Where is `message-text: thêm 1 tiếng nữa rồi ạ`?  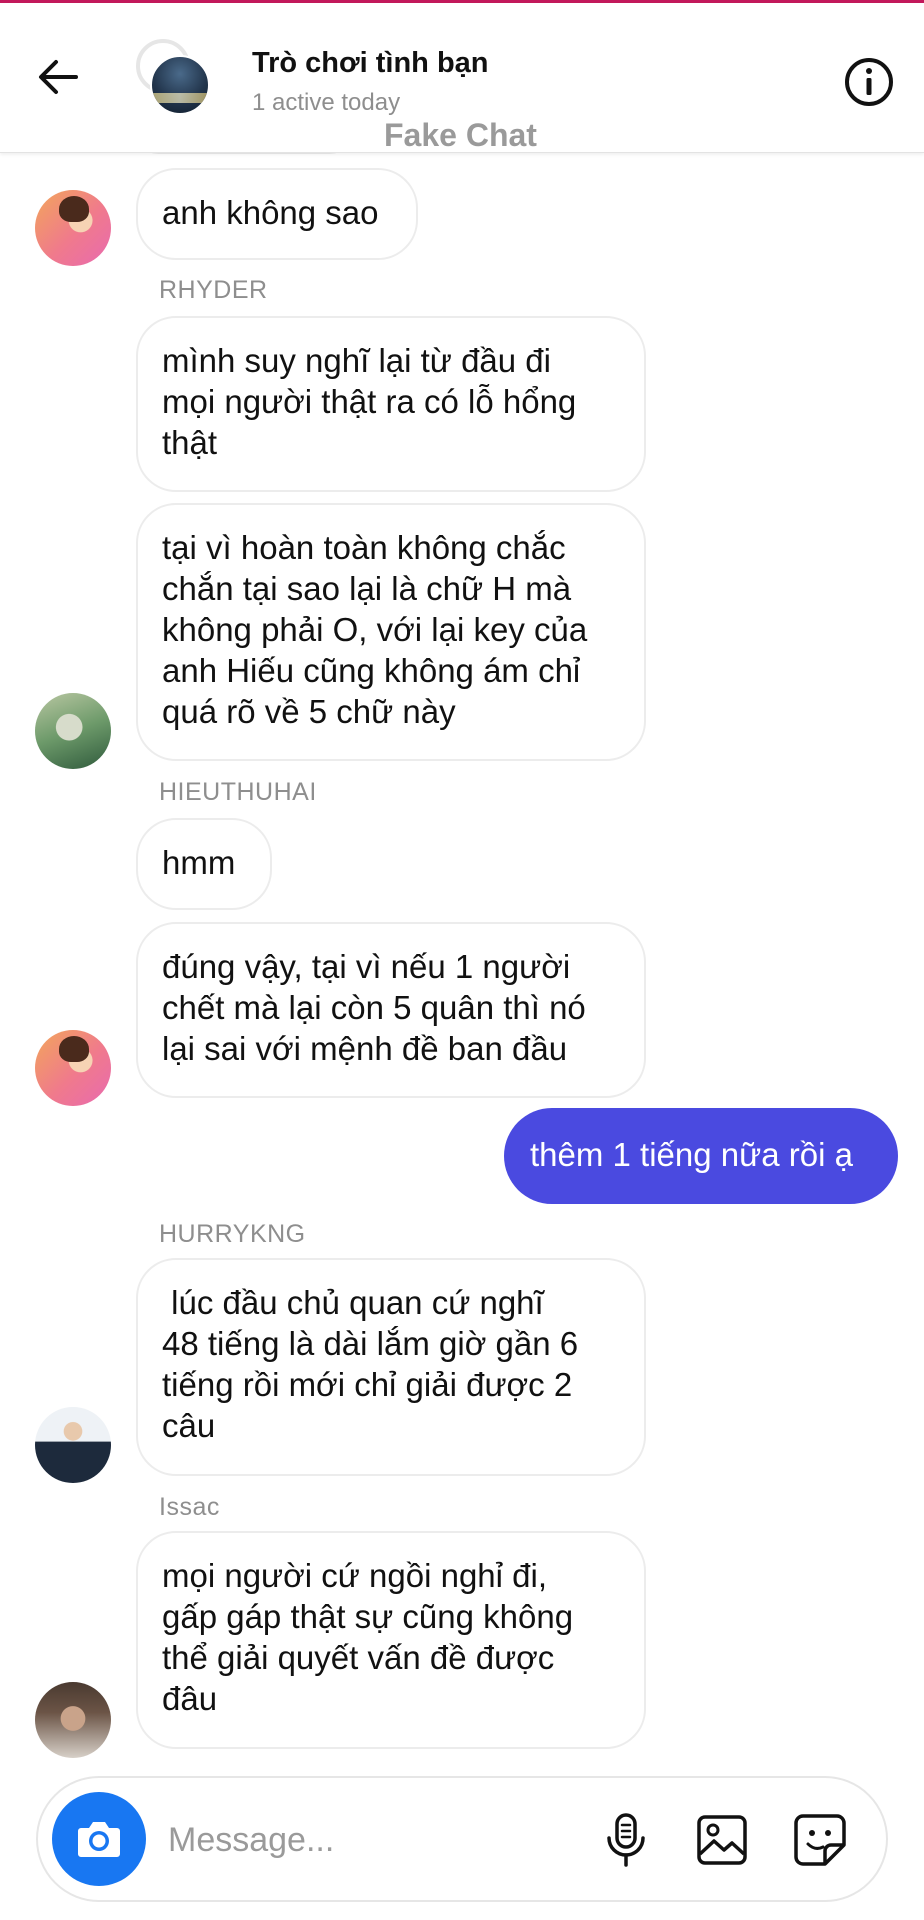 message-text: thêm 1 tiếng nữa rồi ạ is located at coordinates (691, 1154).